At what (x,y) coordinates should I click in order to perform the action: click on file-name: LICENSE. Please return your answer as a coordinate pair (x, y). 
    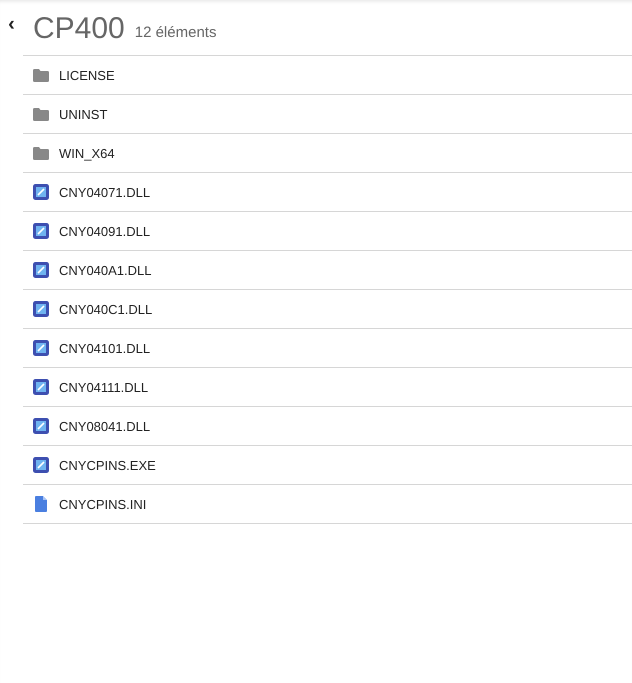
    Looking at the image, I should click on (87, 75).